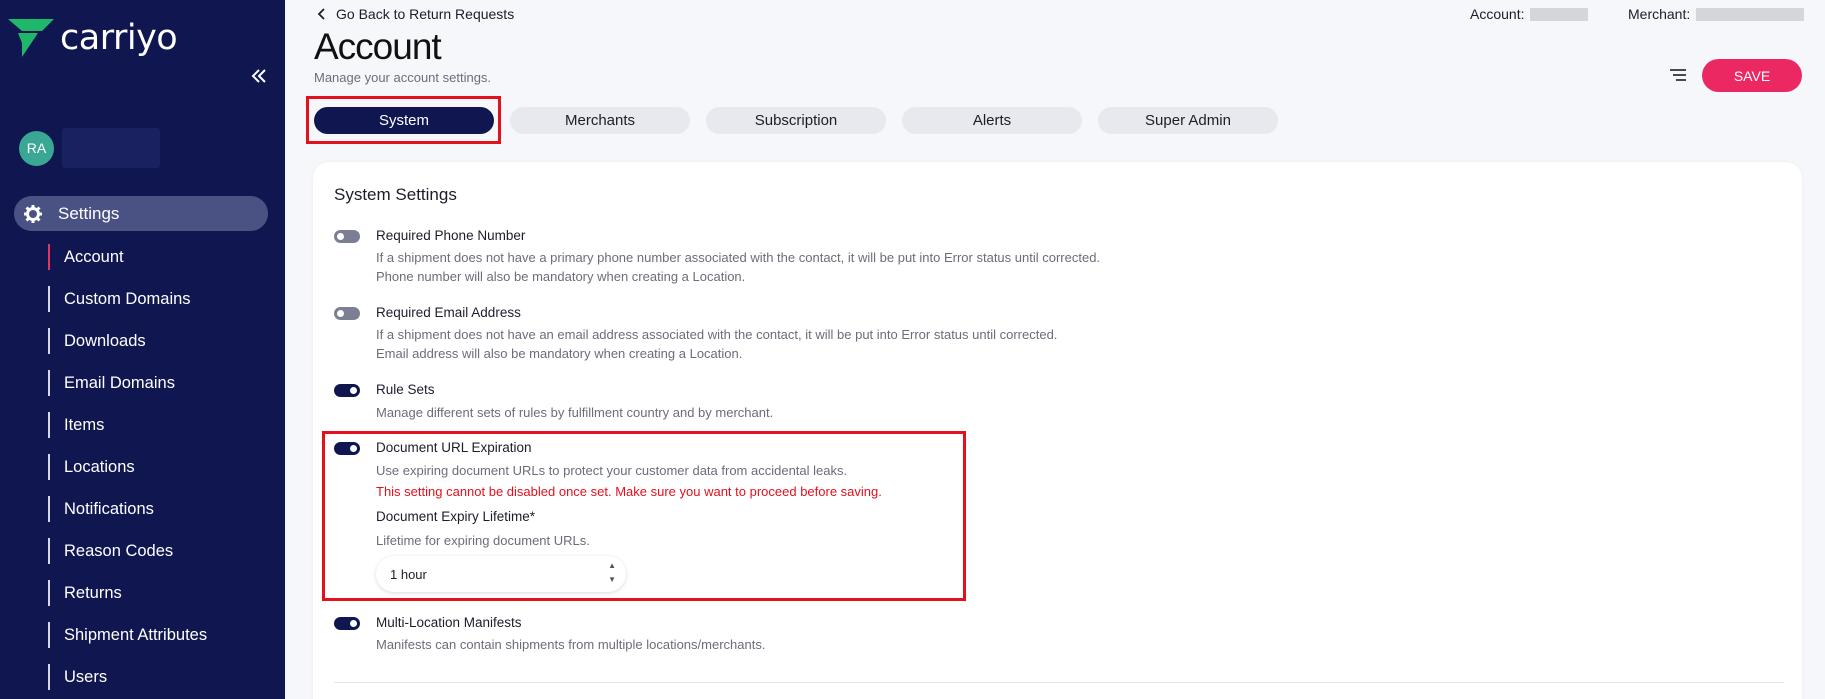 Image resolution: width=1825 pixels, height=699 pixels. Describe the element at coordinates (992, 120) in the screenshot. I see `tab-alerts: Alerts` at that location.